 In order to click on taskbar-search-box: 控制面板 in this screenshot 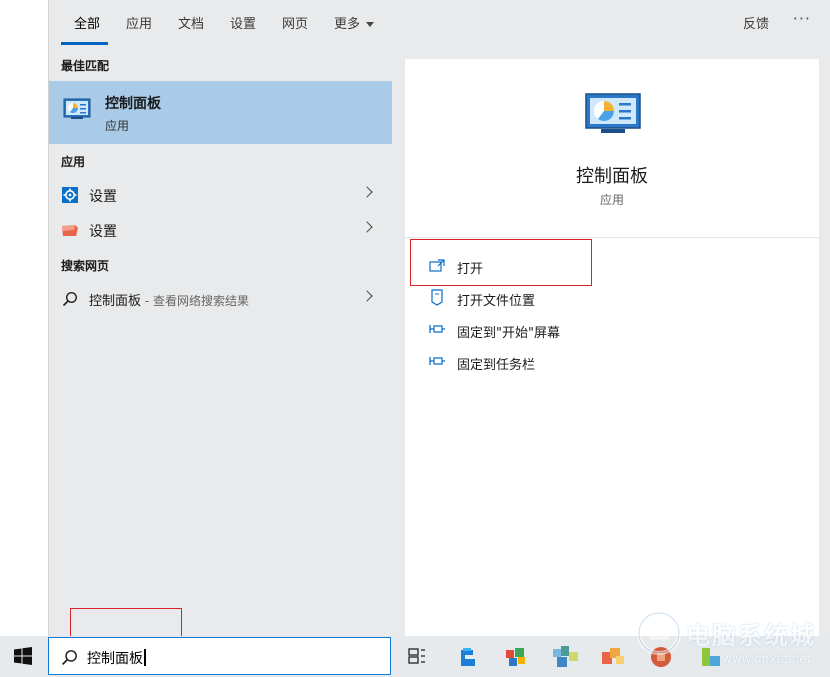, I will do `click(219, 656)`.